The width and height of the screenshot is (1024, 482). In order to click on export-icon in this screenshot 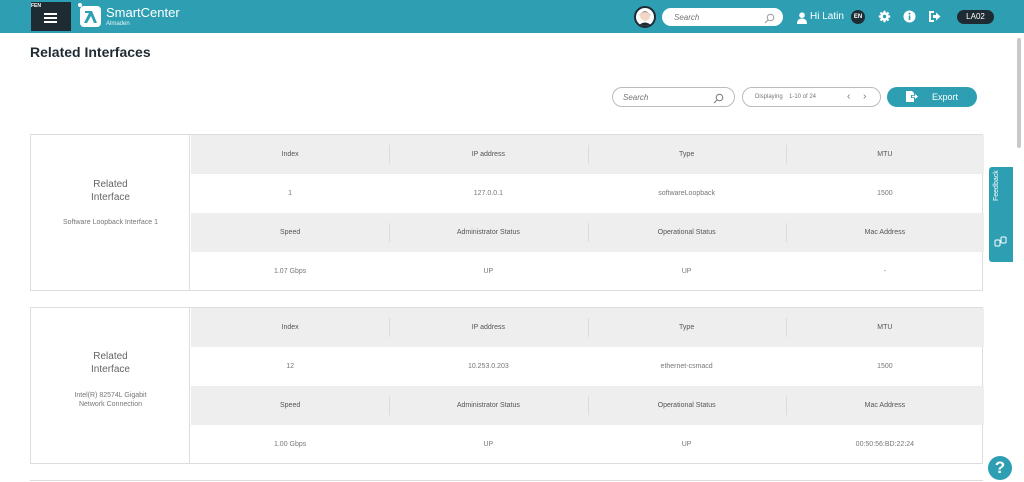, I will do `click(912, 97)`.